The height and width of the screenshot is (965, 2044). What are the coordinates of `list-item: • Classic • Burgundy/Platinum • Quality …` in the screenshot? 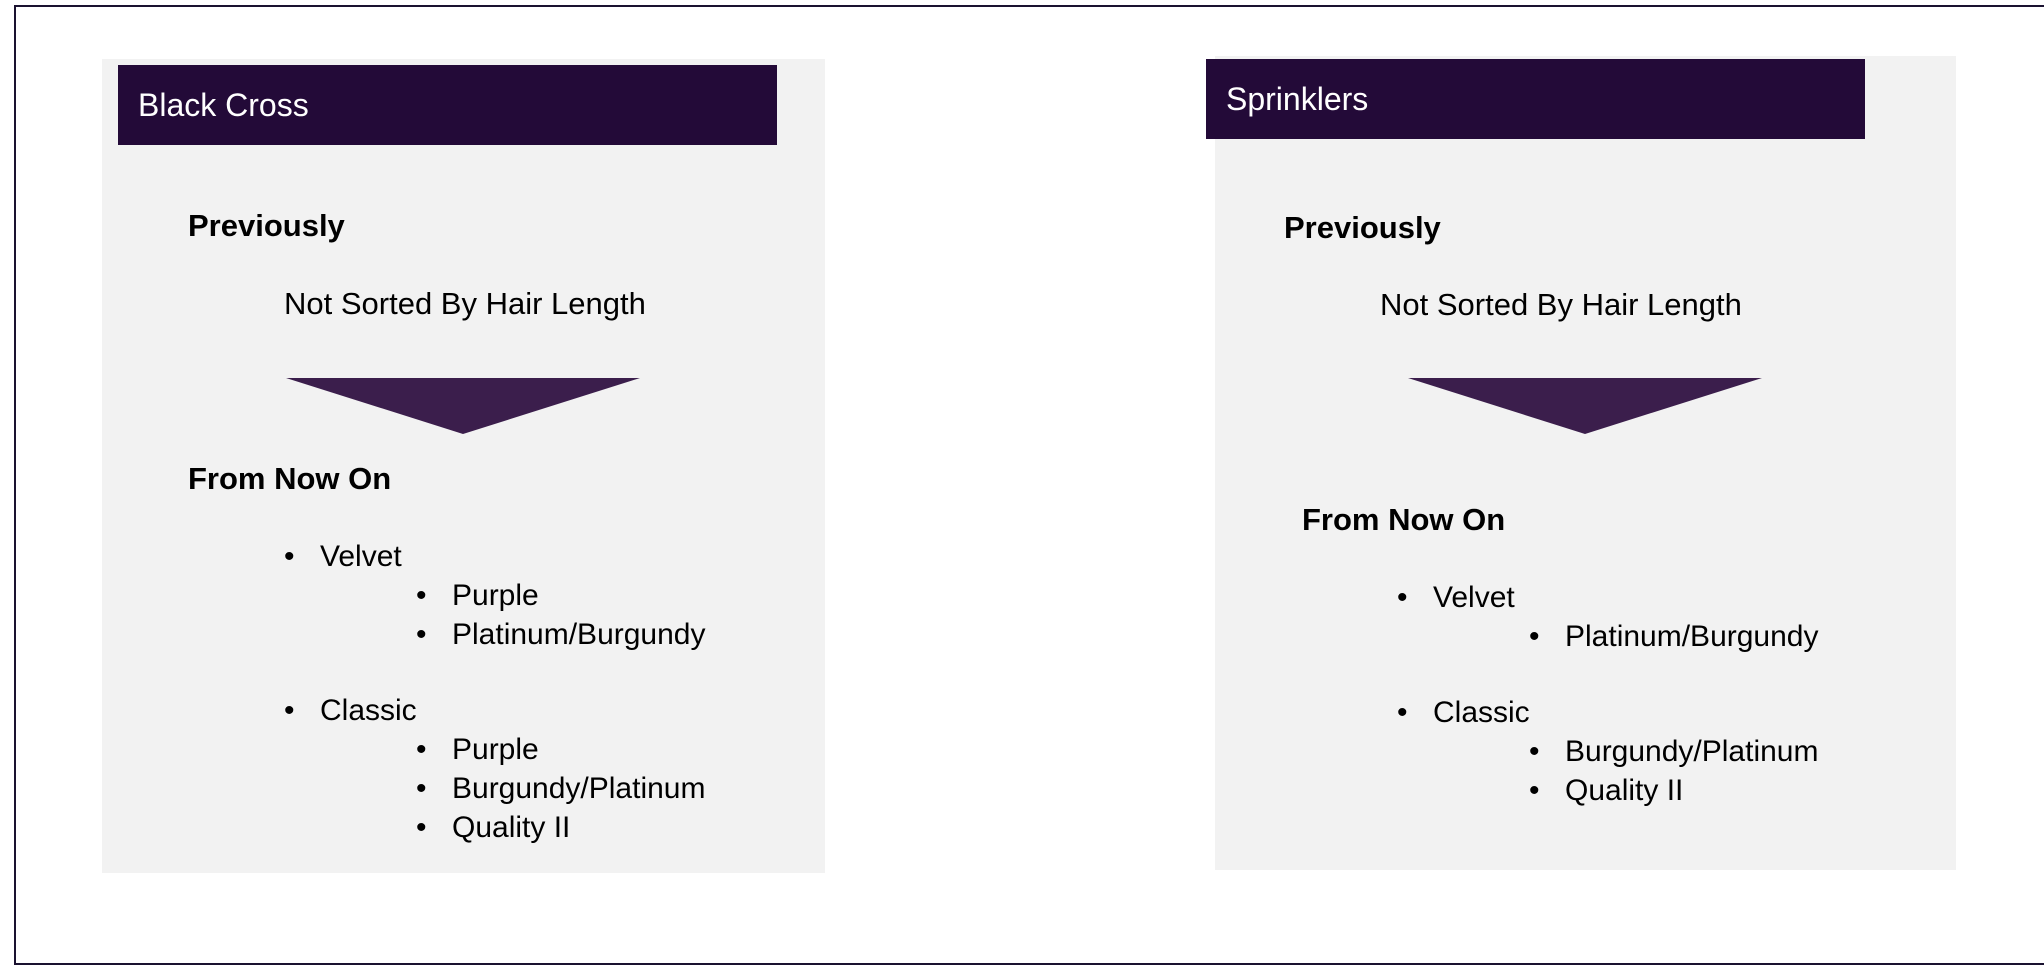 It's located at (1607, 751).